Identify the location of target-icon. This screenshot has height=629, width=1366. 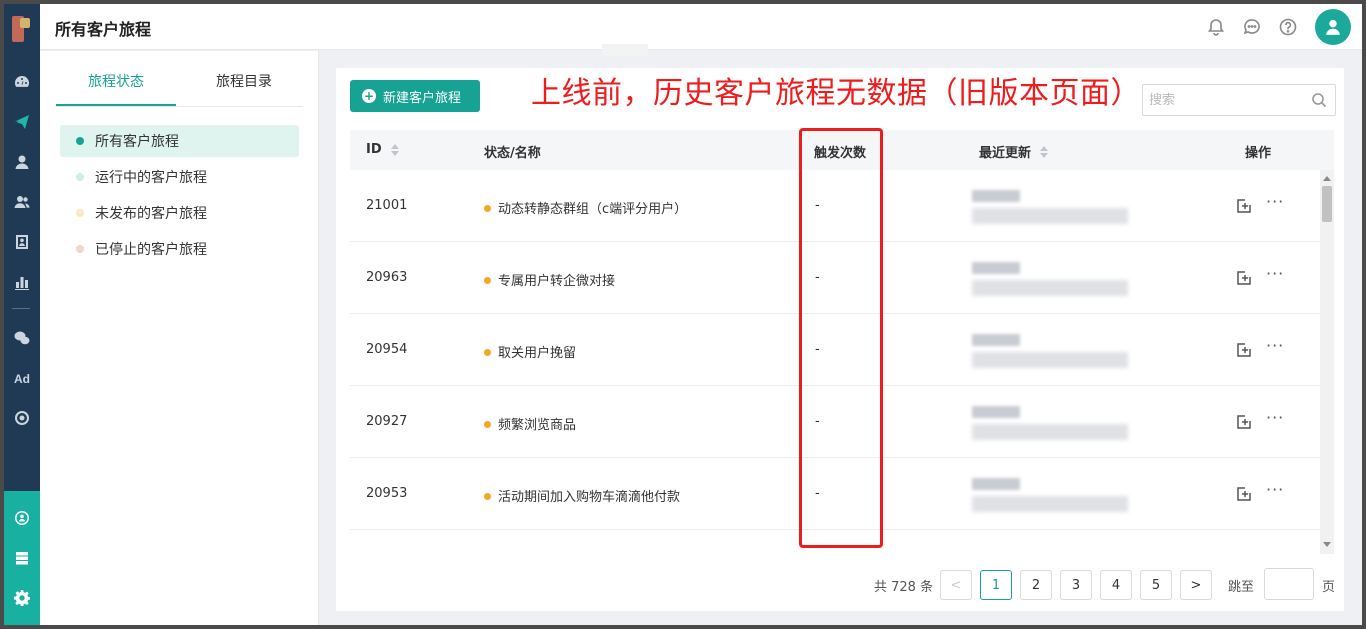
(22, 418).